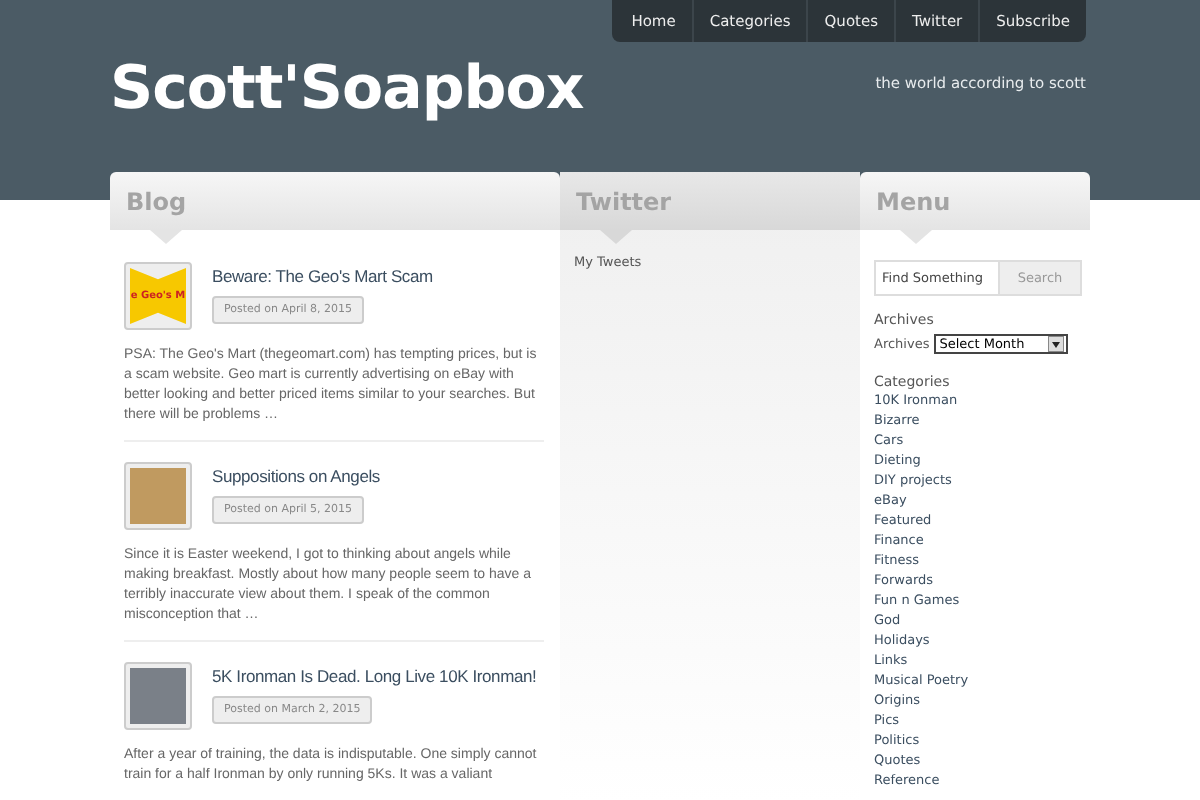 This screenshot has height=800, width=1200. I want to click on blog-heading: Blog, so click(156, 201).